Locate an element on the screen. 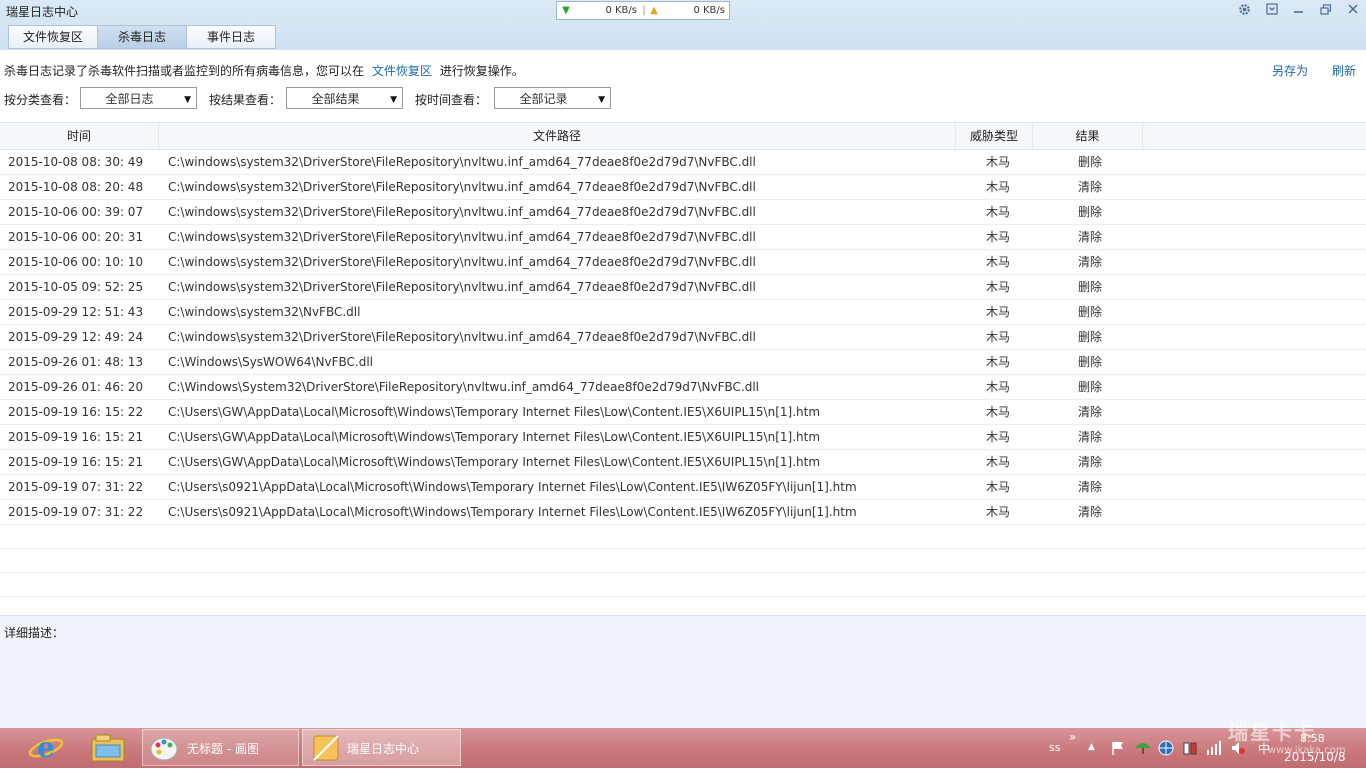 The width and height of the screenshot is (1366, 769). tab-event-log: 事件日志 is located at coordinates (231, 37).